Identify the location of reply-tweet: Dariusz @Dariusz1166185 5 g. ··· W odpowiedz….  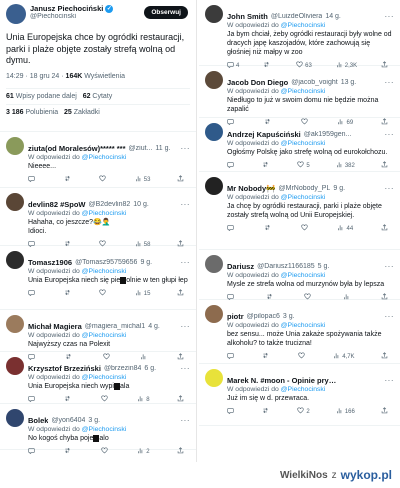
(299, 275).